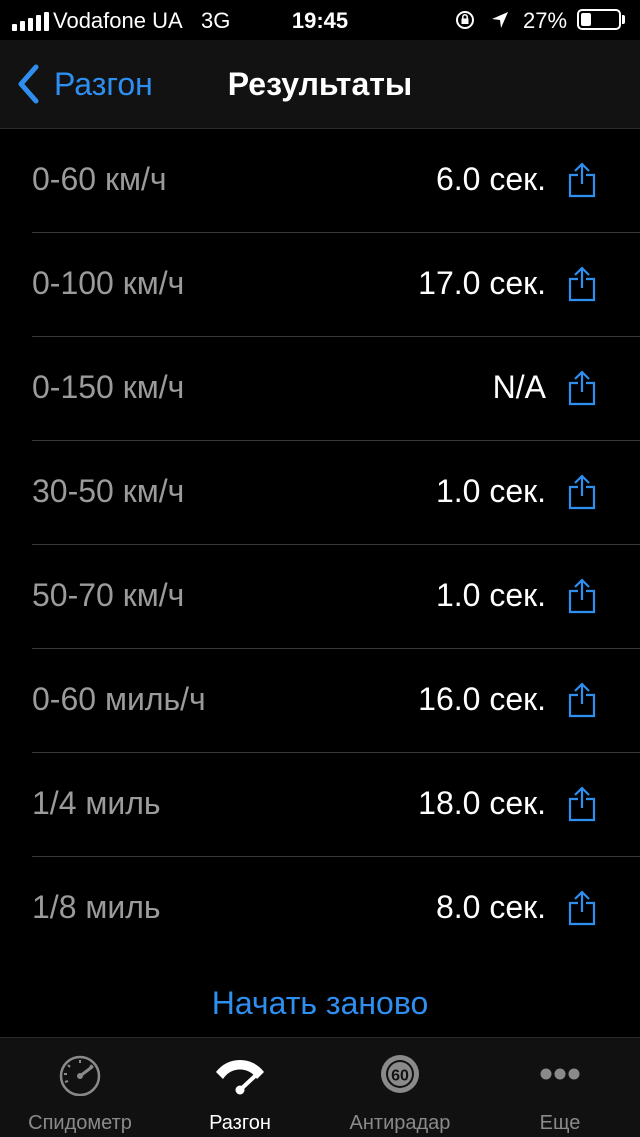  I want to click on battery-percent: 27%, so click(545, 20).